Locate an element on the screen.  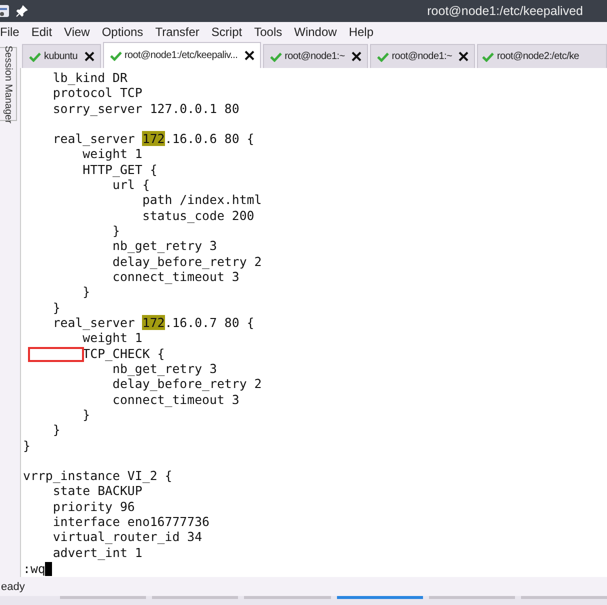
code-line: priority 96 is located at coordinates (94, 506).